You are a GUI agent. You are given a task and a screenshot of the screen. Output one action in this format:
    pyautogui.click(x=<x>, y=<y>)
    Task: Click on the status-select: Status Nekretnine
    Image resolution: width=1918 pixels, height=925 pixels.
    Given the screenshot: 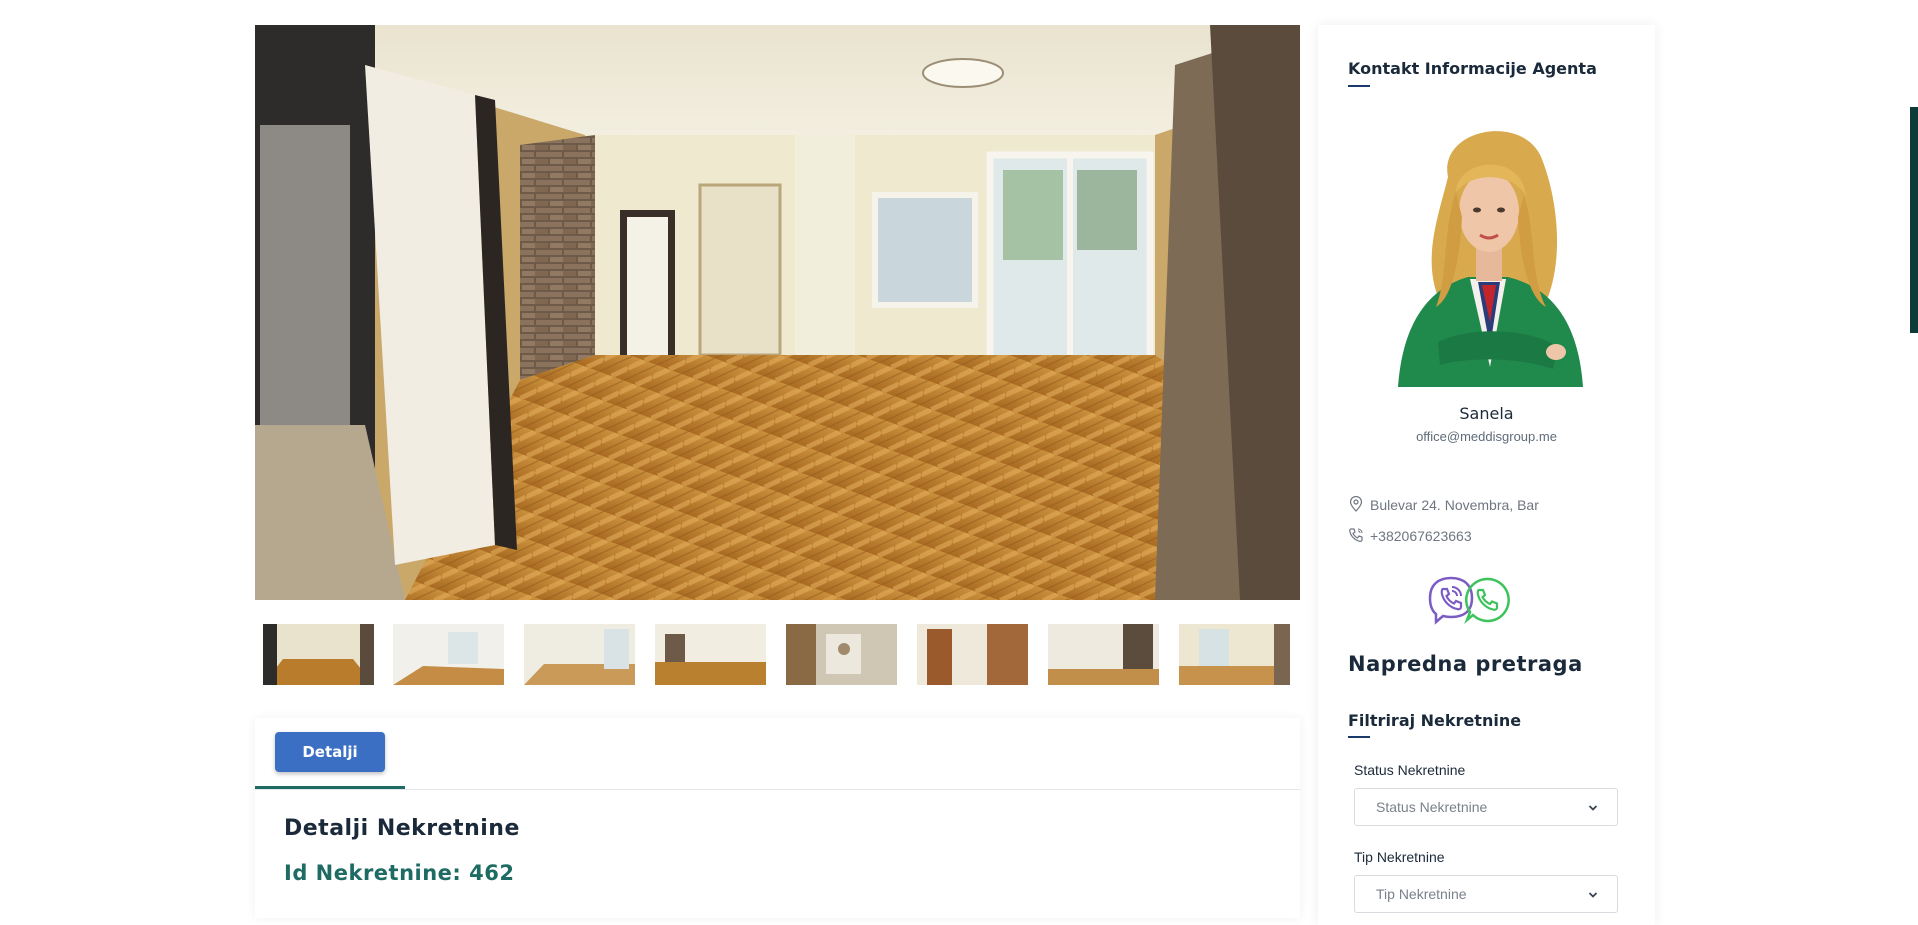 What is the action you would take?
    pyautogui.click(x=1486, y=807)
    